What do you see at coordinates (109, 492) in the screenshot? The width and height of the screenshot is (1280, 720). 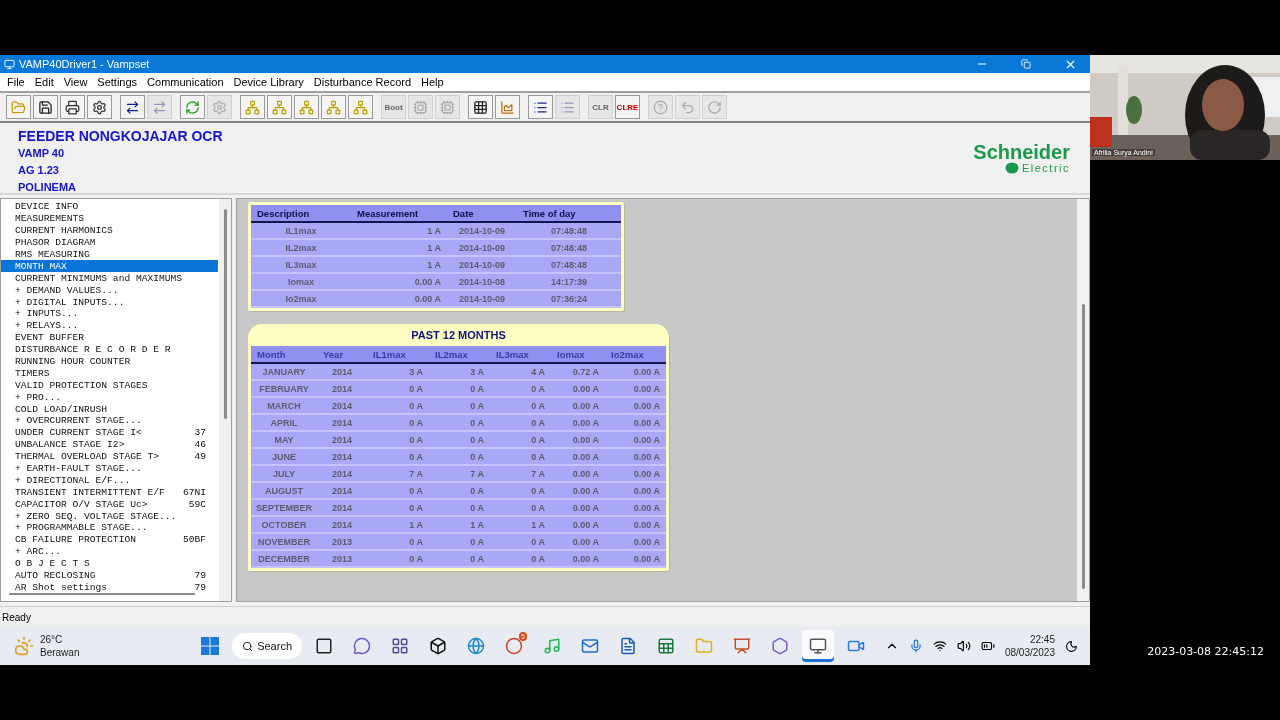 I see `tree-item: TRANSIENT INTERMITTENT E/F 67NI` at bounding box center [109, 492].